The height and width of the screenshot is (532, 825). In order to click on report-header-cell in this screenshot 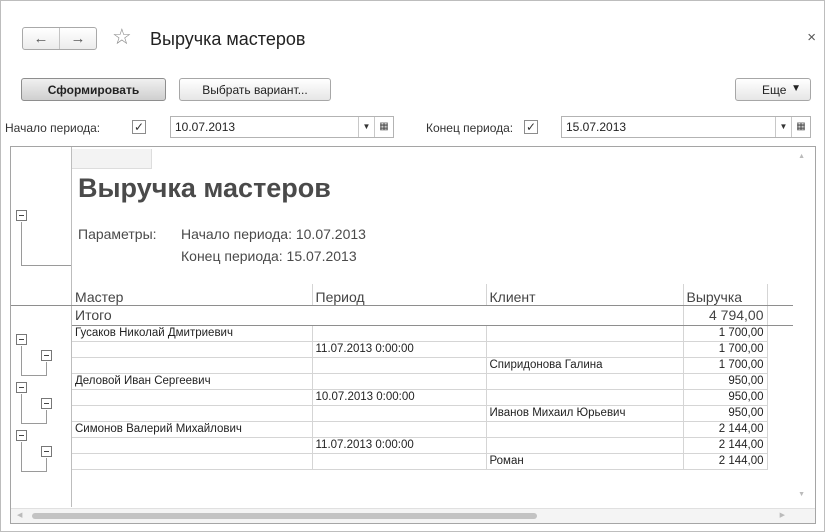, I will do `click(112, 159)`.